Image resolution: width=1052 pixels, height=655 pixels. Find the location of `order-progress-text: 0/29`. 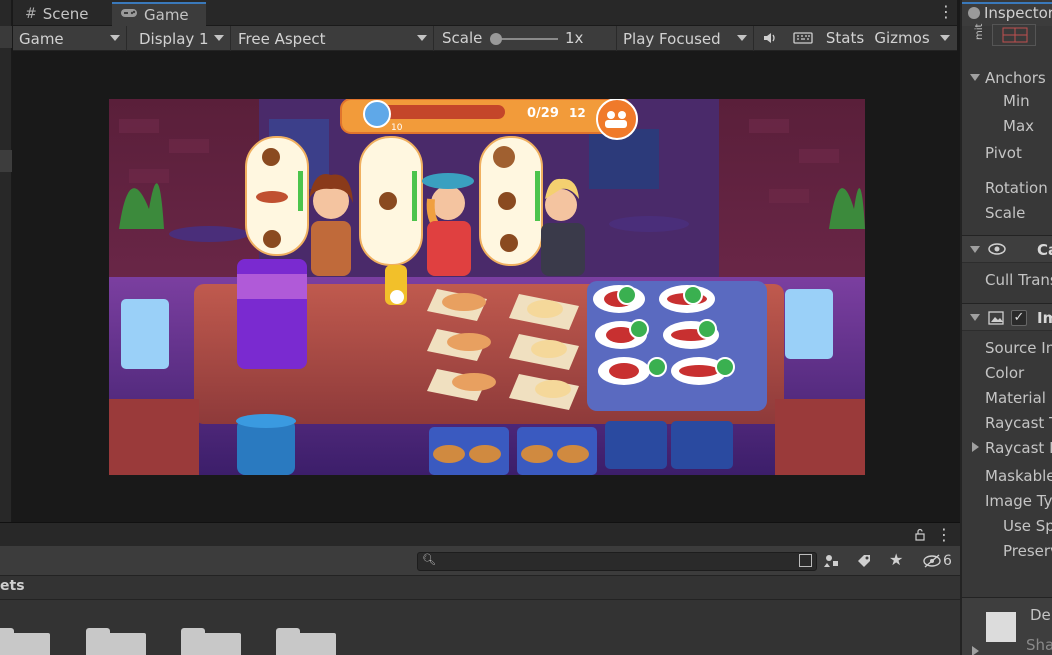

order-progress-text: 0/29 is located at coordinates (543, 113).